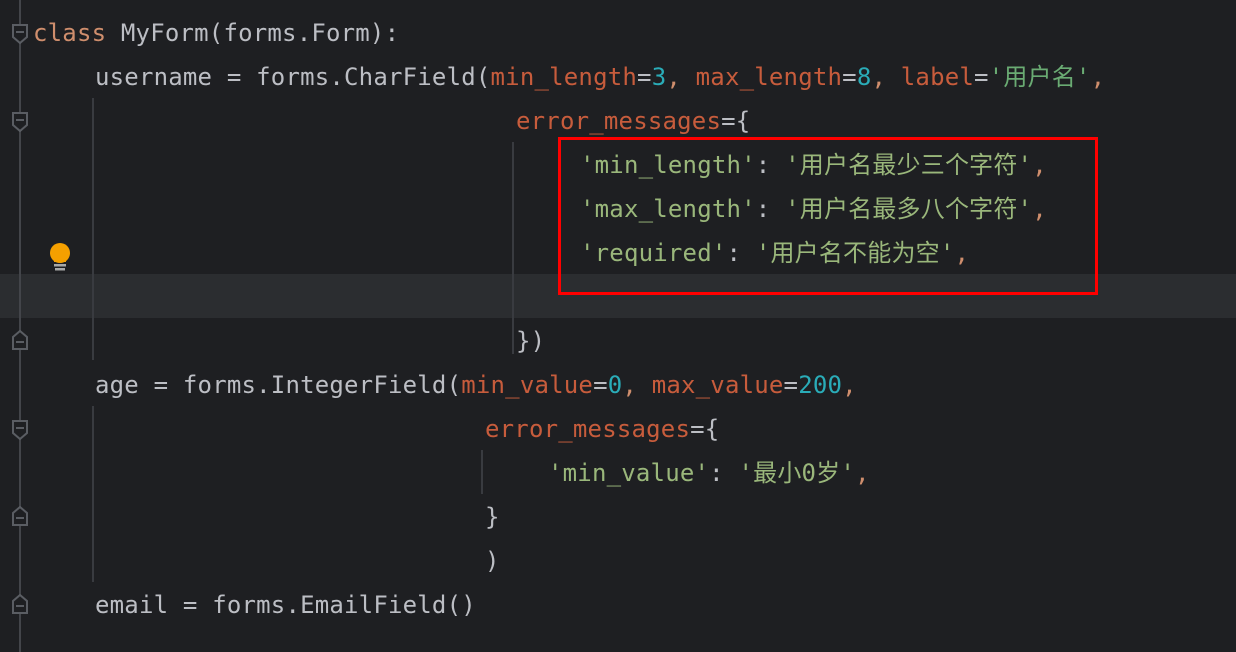 The image size is (1236, 652). Describe the element at coordinates (278, 385) in the screenshot. I see `code-text: age = forms.IntegerField(` at that location.